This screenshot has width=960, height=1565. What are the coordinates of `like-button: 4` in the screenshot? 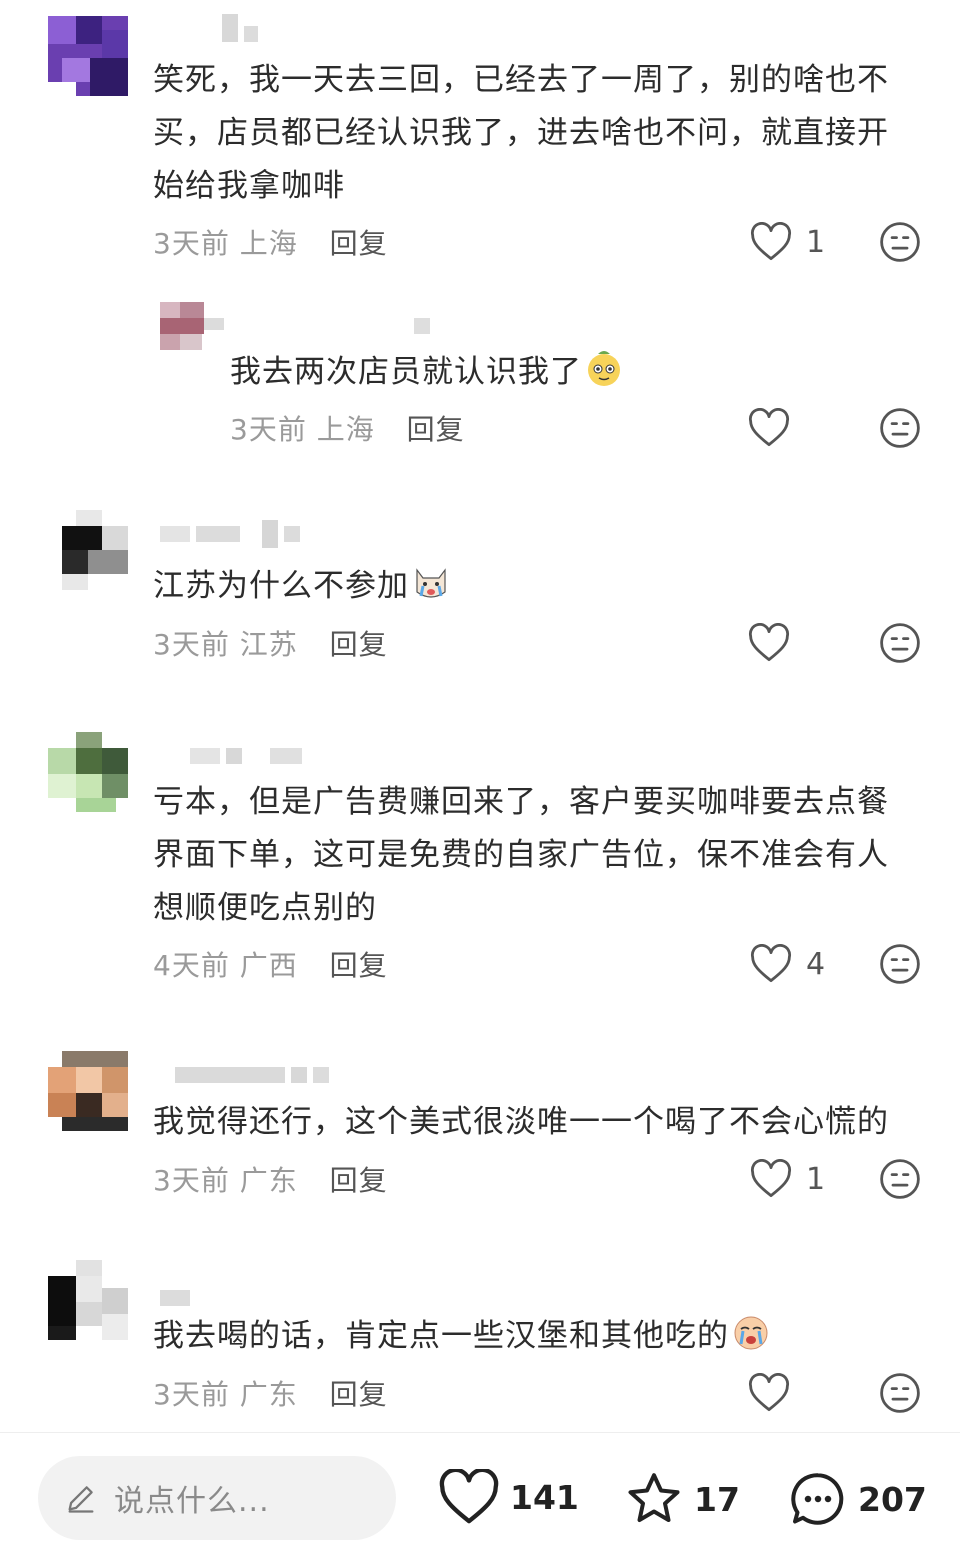 It's located at (787, 964).